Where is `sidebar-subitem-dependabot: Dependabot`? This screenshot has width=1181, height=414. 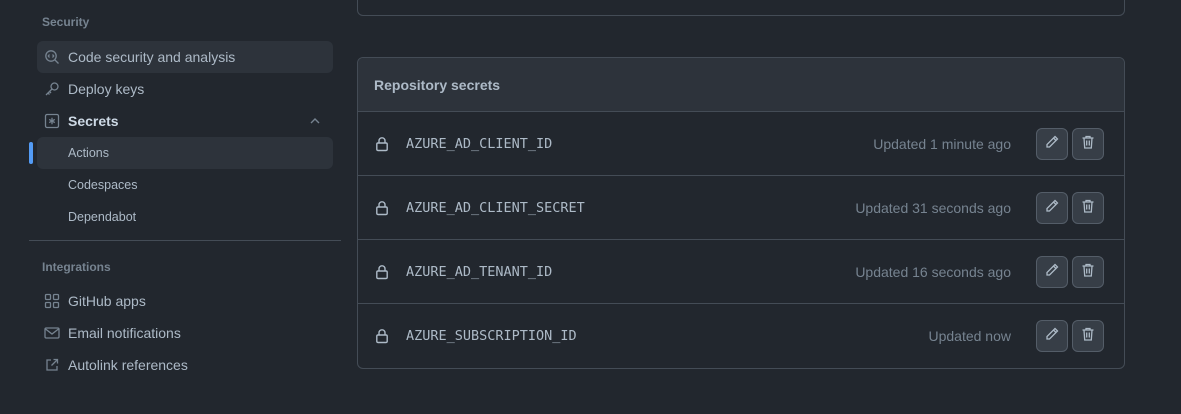 sidebar-subitem-dependabot: Dependabot is located at coordinates (185, 217).